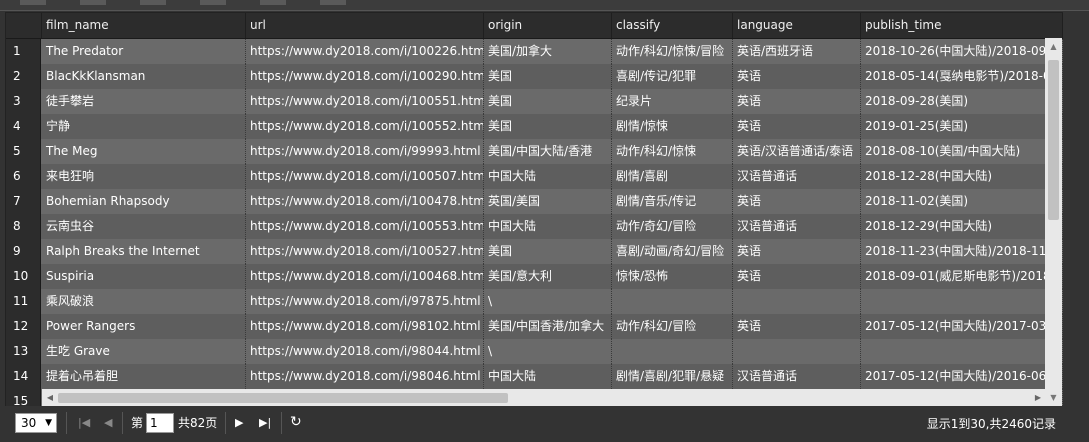 This screenshot has width=1089, height=442. What do you see at coordinates (144, 151) in the screenshot?
I see `cell-film-name: The Meg` at bounding box center [144, 151].